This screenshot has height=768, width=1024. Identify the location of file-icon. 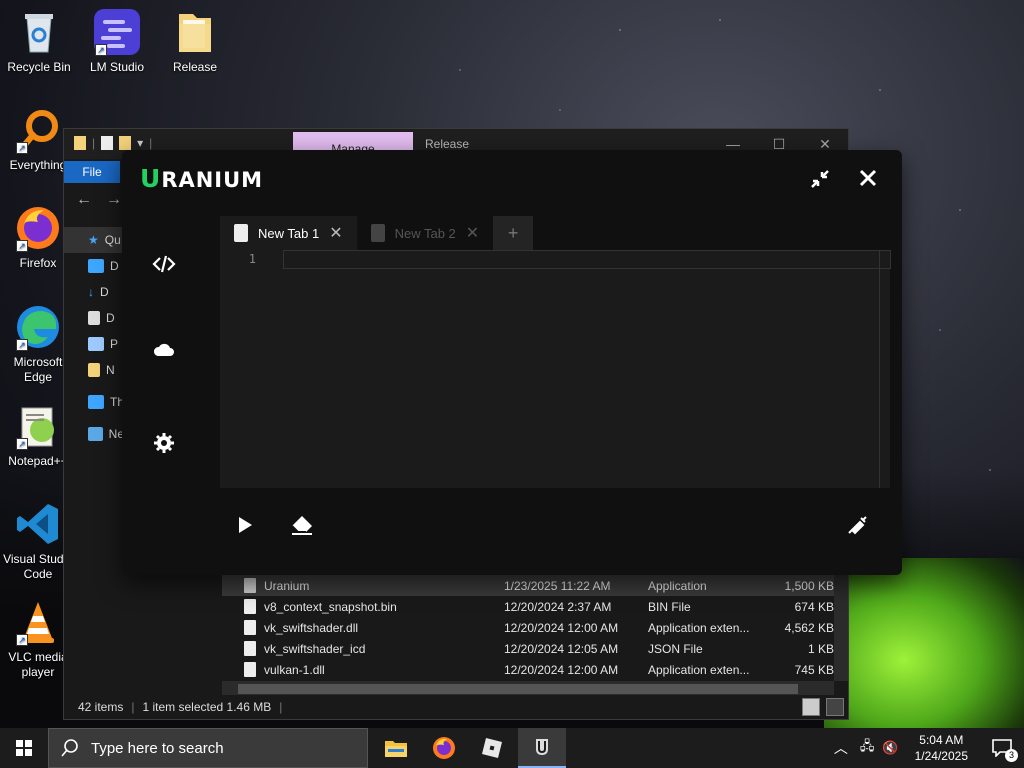
(250, 606).